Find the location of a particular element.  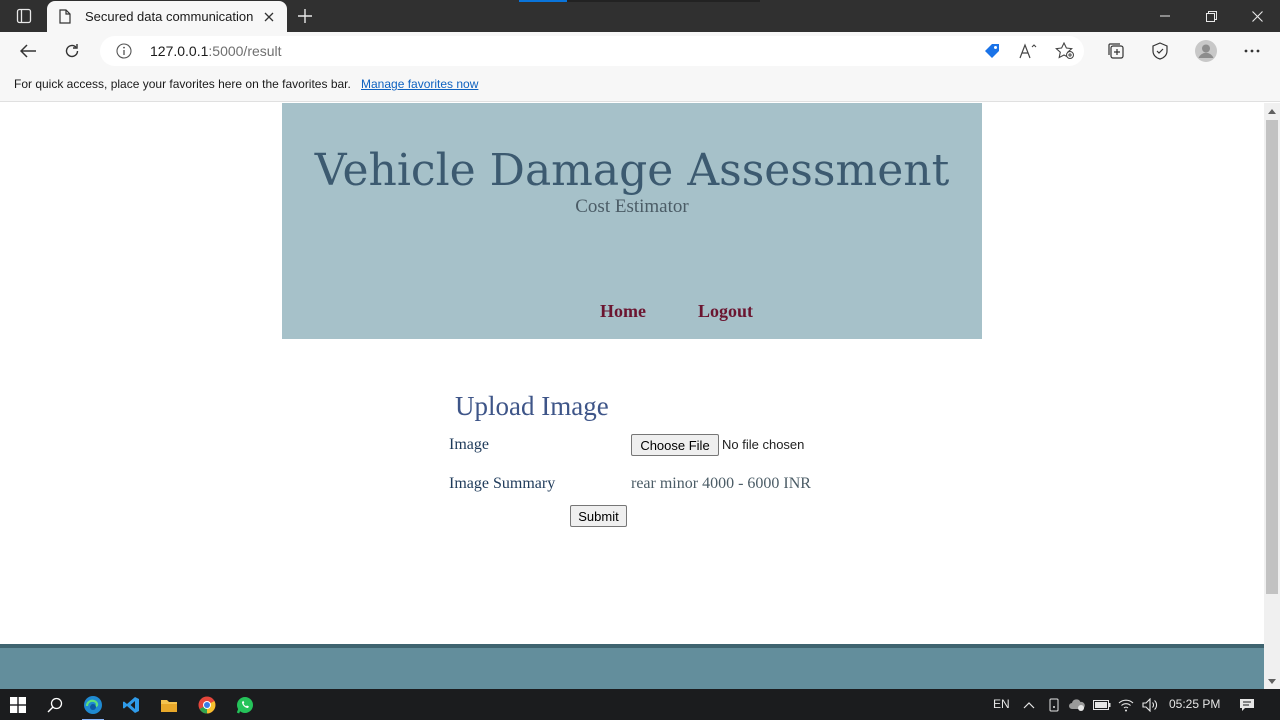

loading-track is located at coordinates (663, 1).